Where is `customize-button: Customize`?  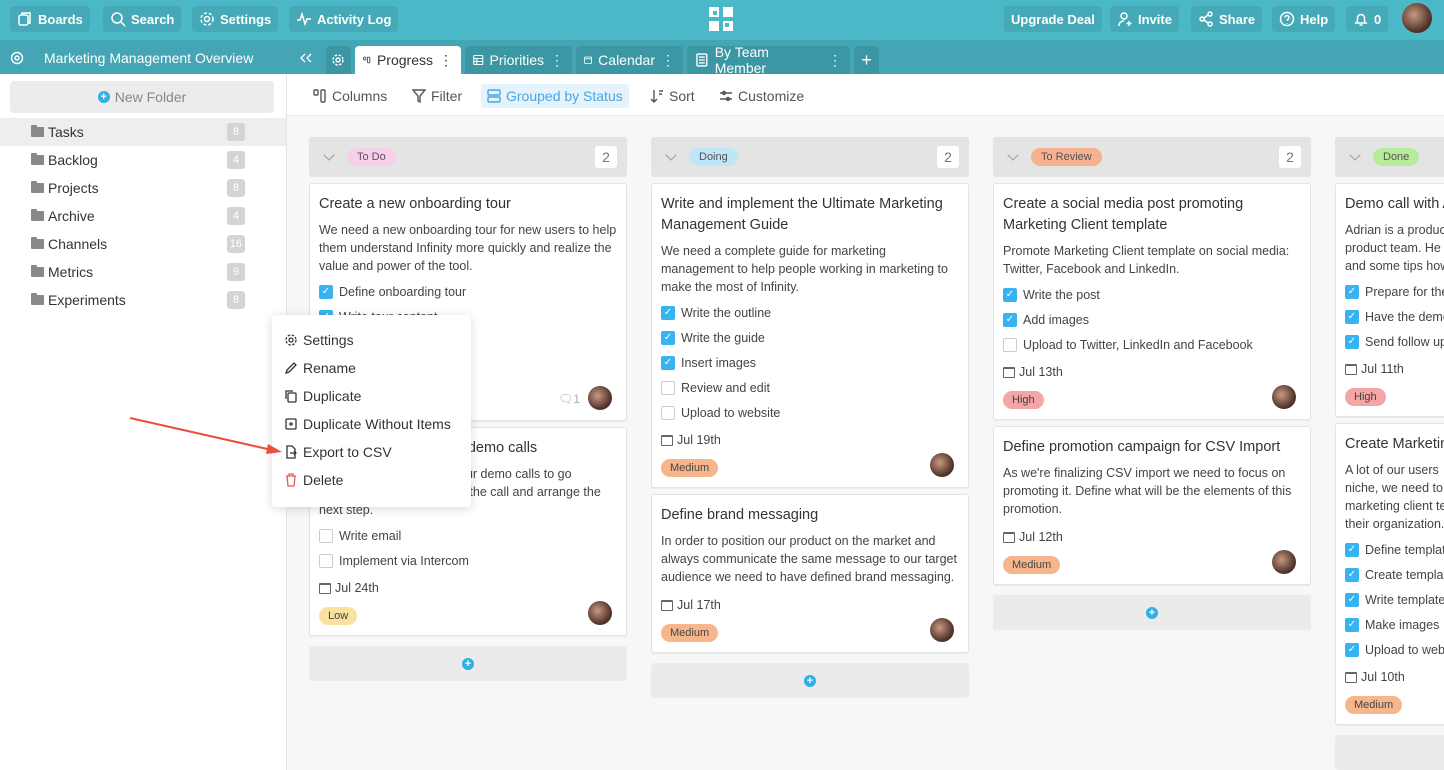
customize-button: Customize is located at coordinates (761, 96).